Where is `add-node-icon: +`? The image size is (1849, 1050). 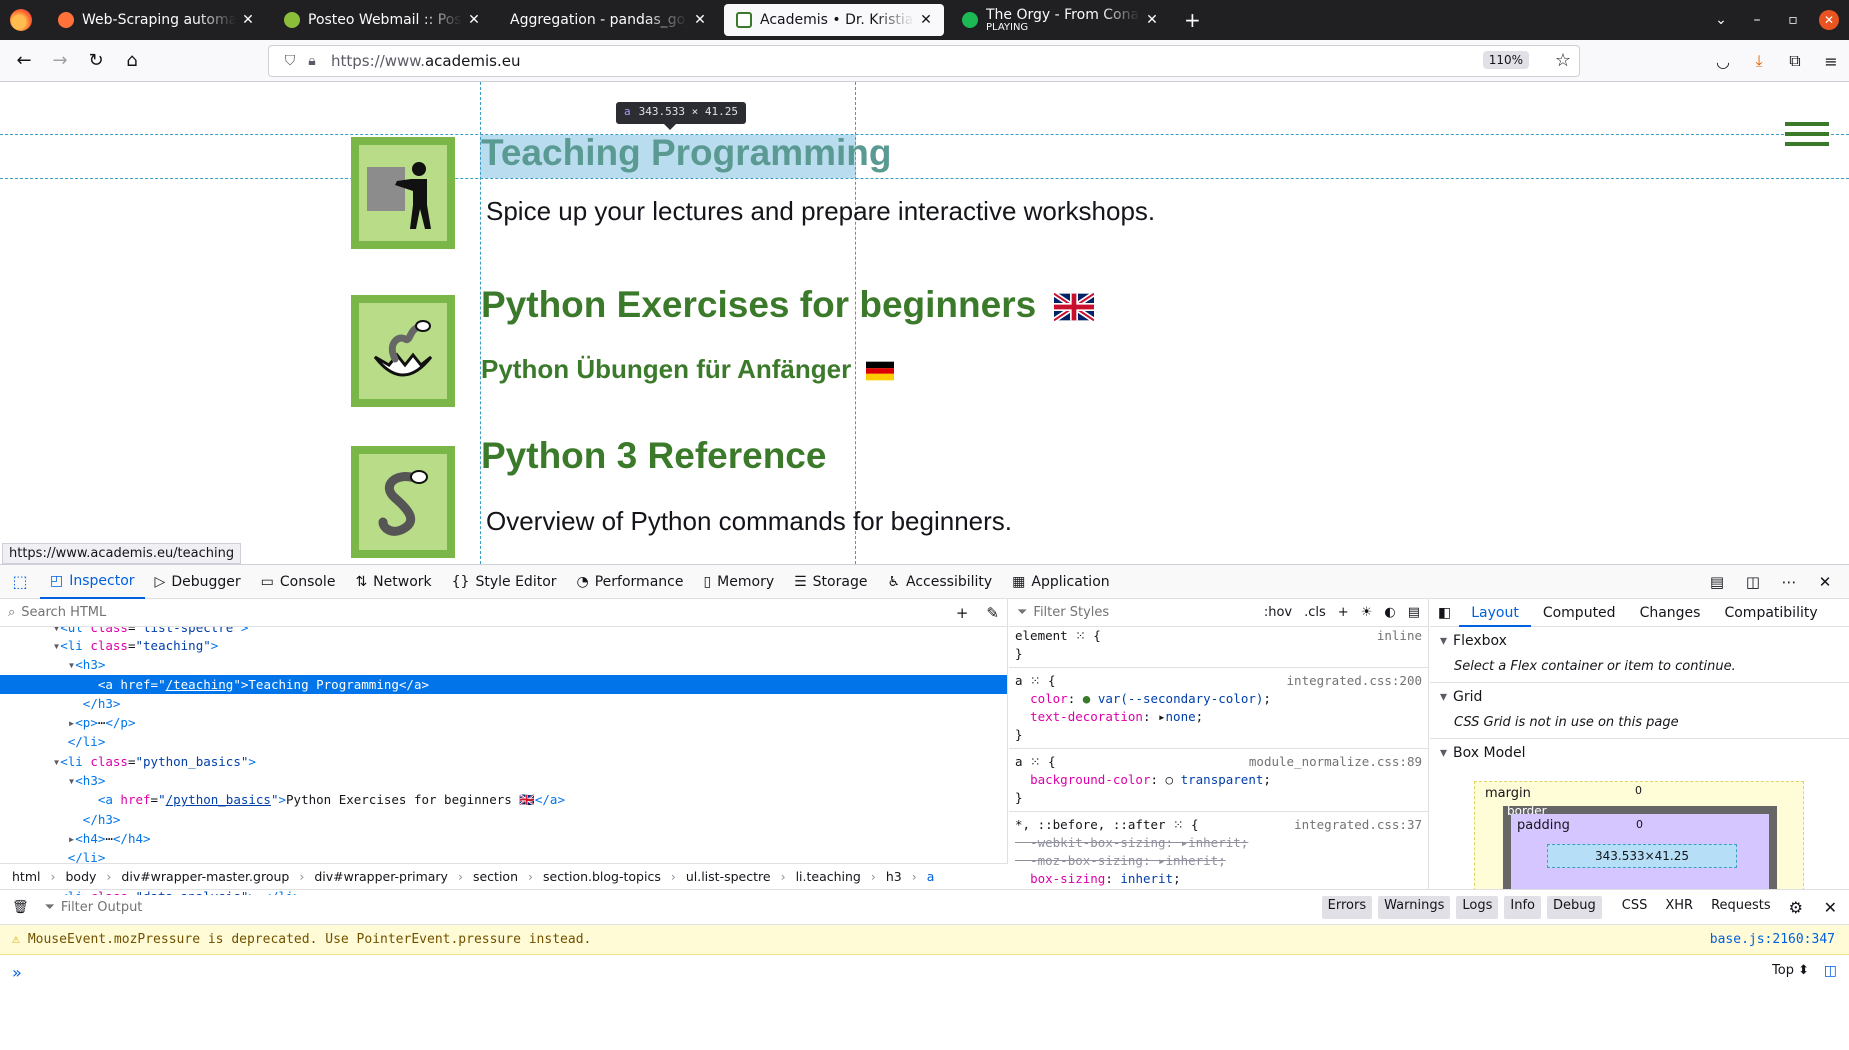
add-node-icon: + is located at coordinates (962, 613).